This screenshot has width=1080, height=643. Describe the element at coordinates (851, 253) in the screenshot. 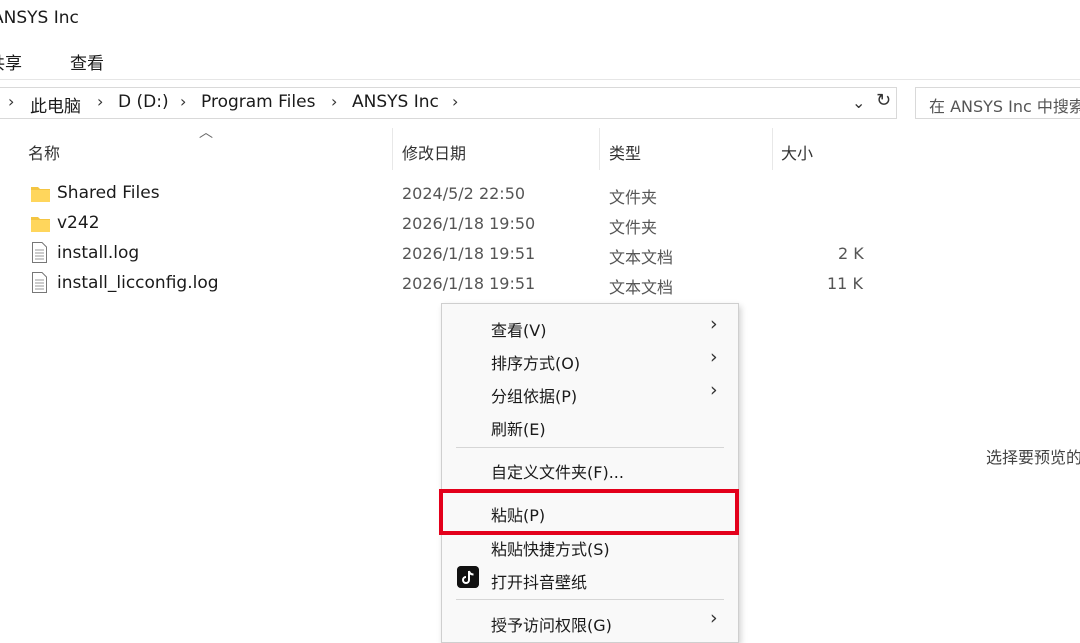

I see `file-size: 2 K` at that location.